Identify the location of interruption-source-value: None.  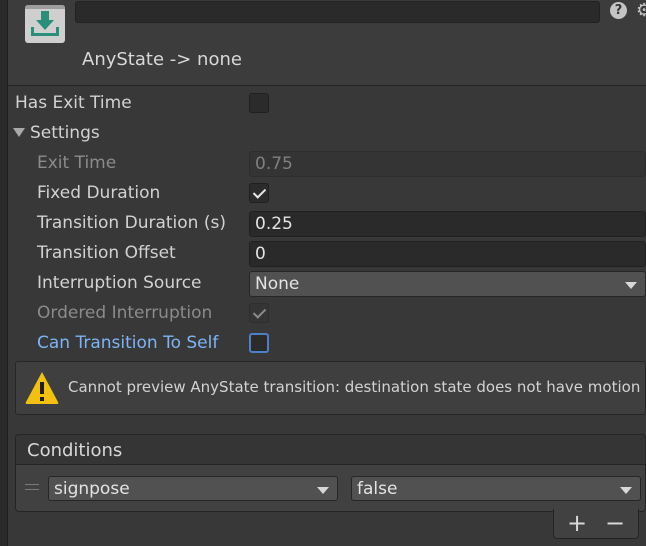
(277, 284).